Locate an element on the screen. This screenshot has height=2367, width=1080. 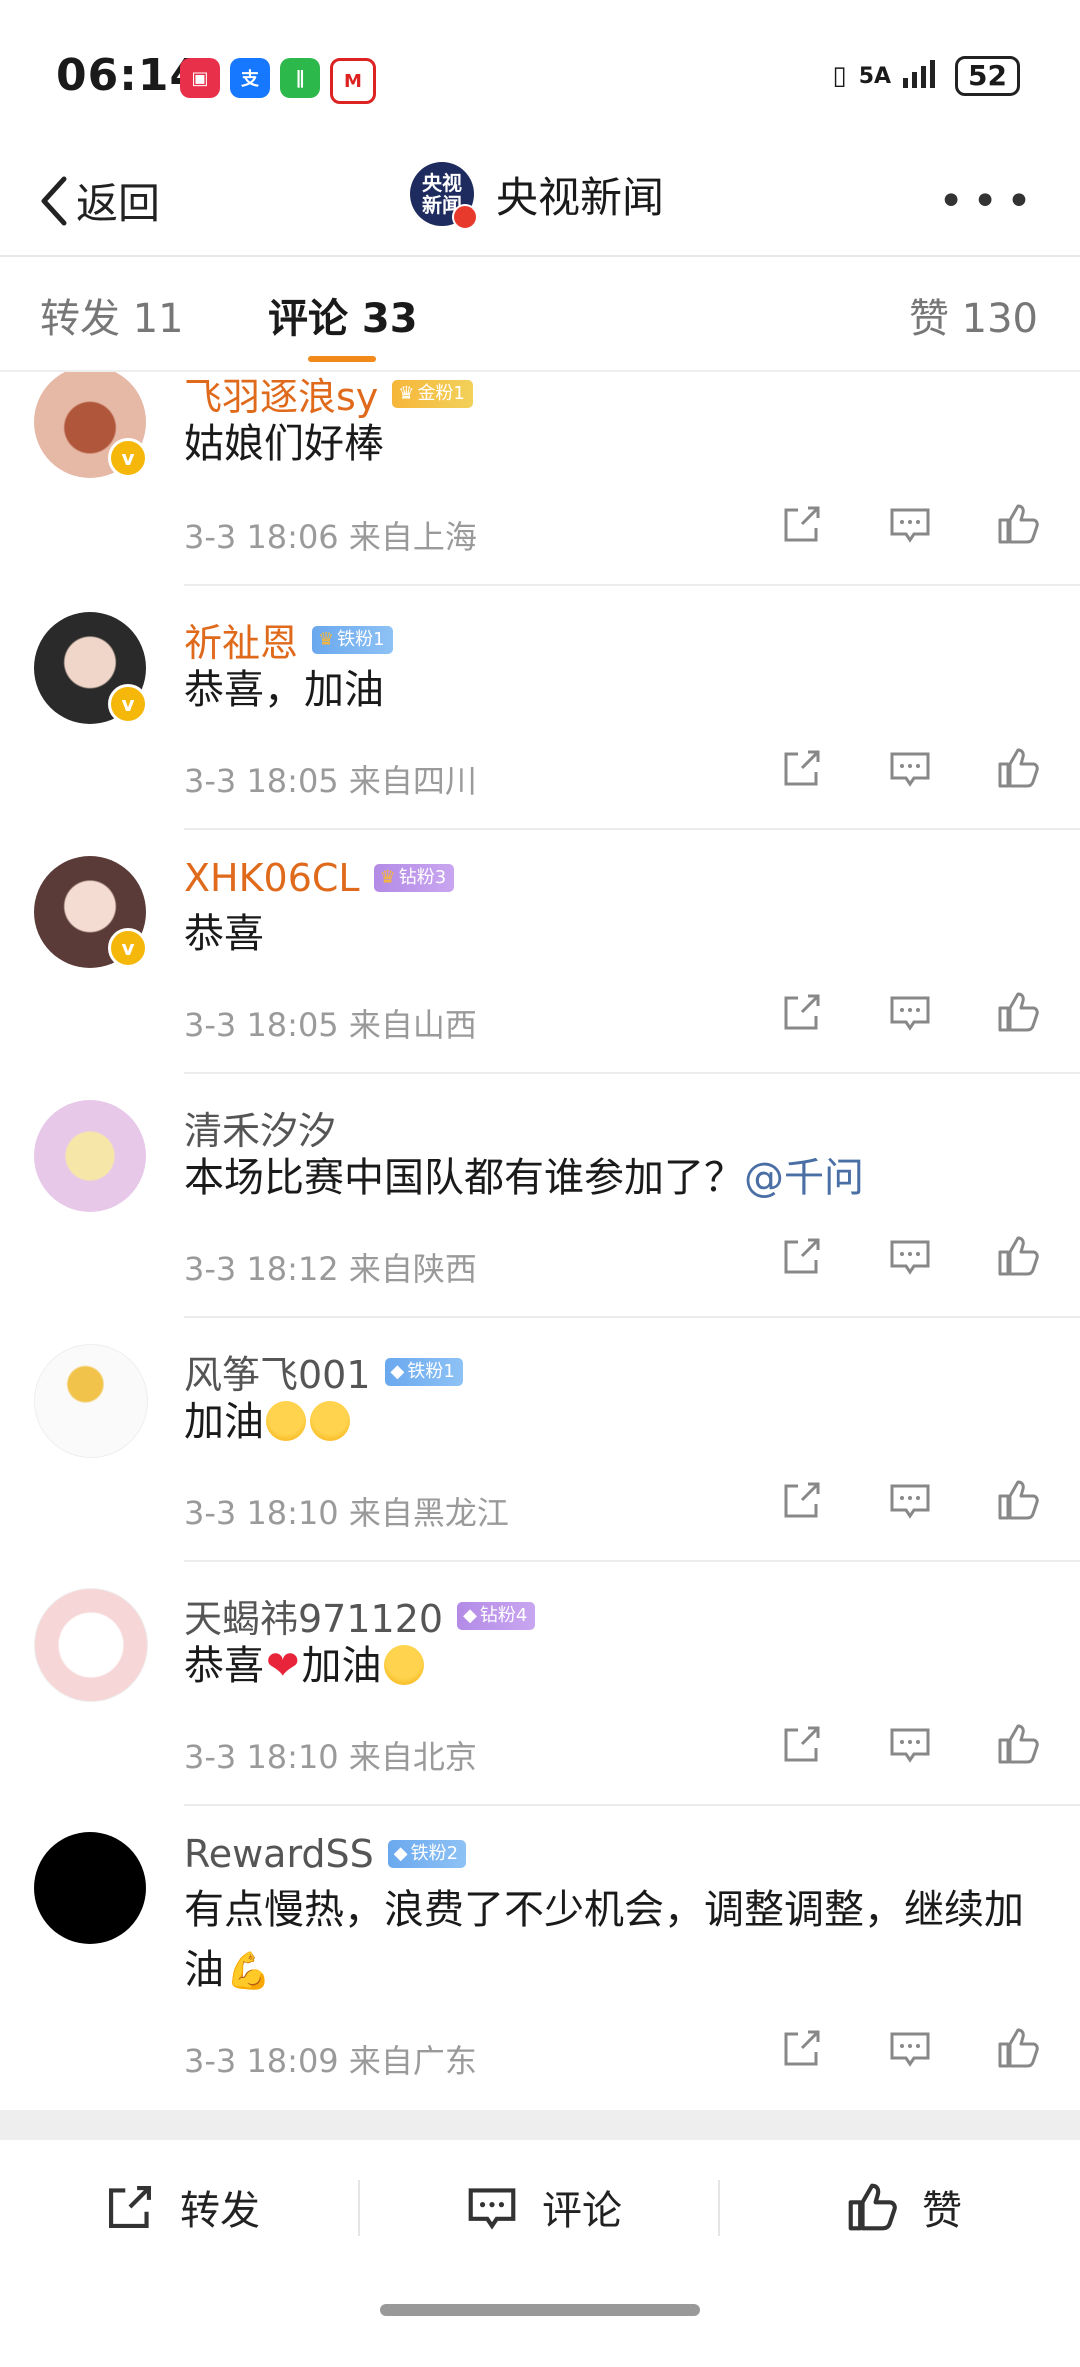
battery-indicator: 52 is located at coordinates (987, 76).